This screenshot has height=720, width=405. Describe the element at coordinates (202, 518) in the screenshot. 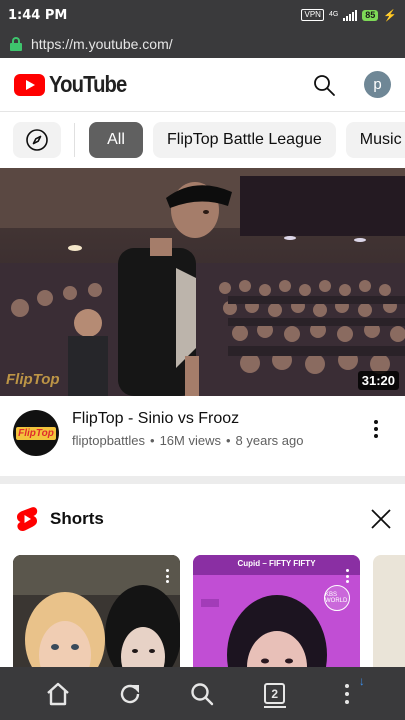

I see `shorts-header: Shorts` at that location.